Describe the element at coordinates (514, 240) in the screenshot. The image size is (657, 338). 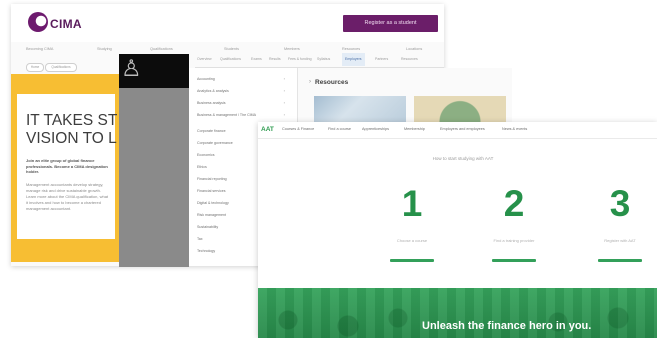
I see `step-label: Find a training provider` at that location.